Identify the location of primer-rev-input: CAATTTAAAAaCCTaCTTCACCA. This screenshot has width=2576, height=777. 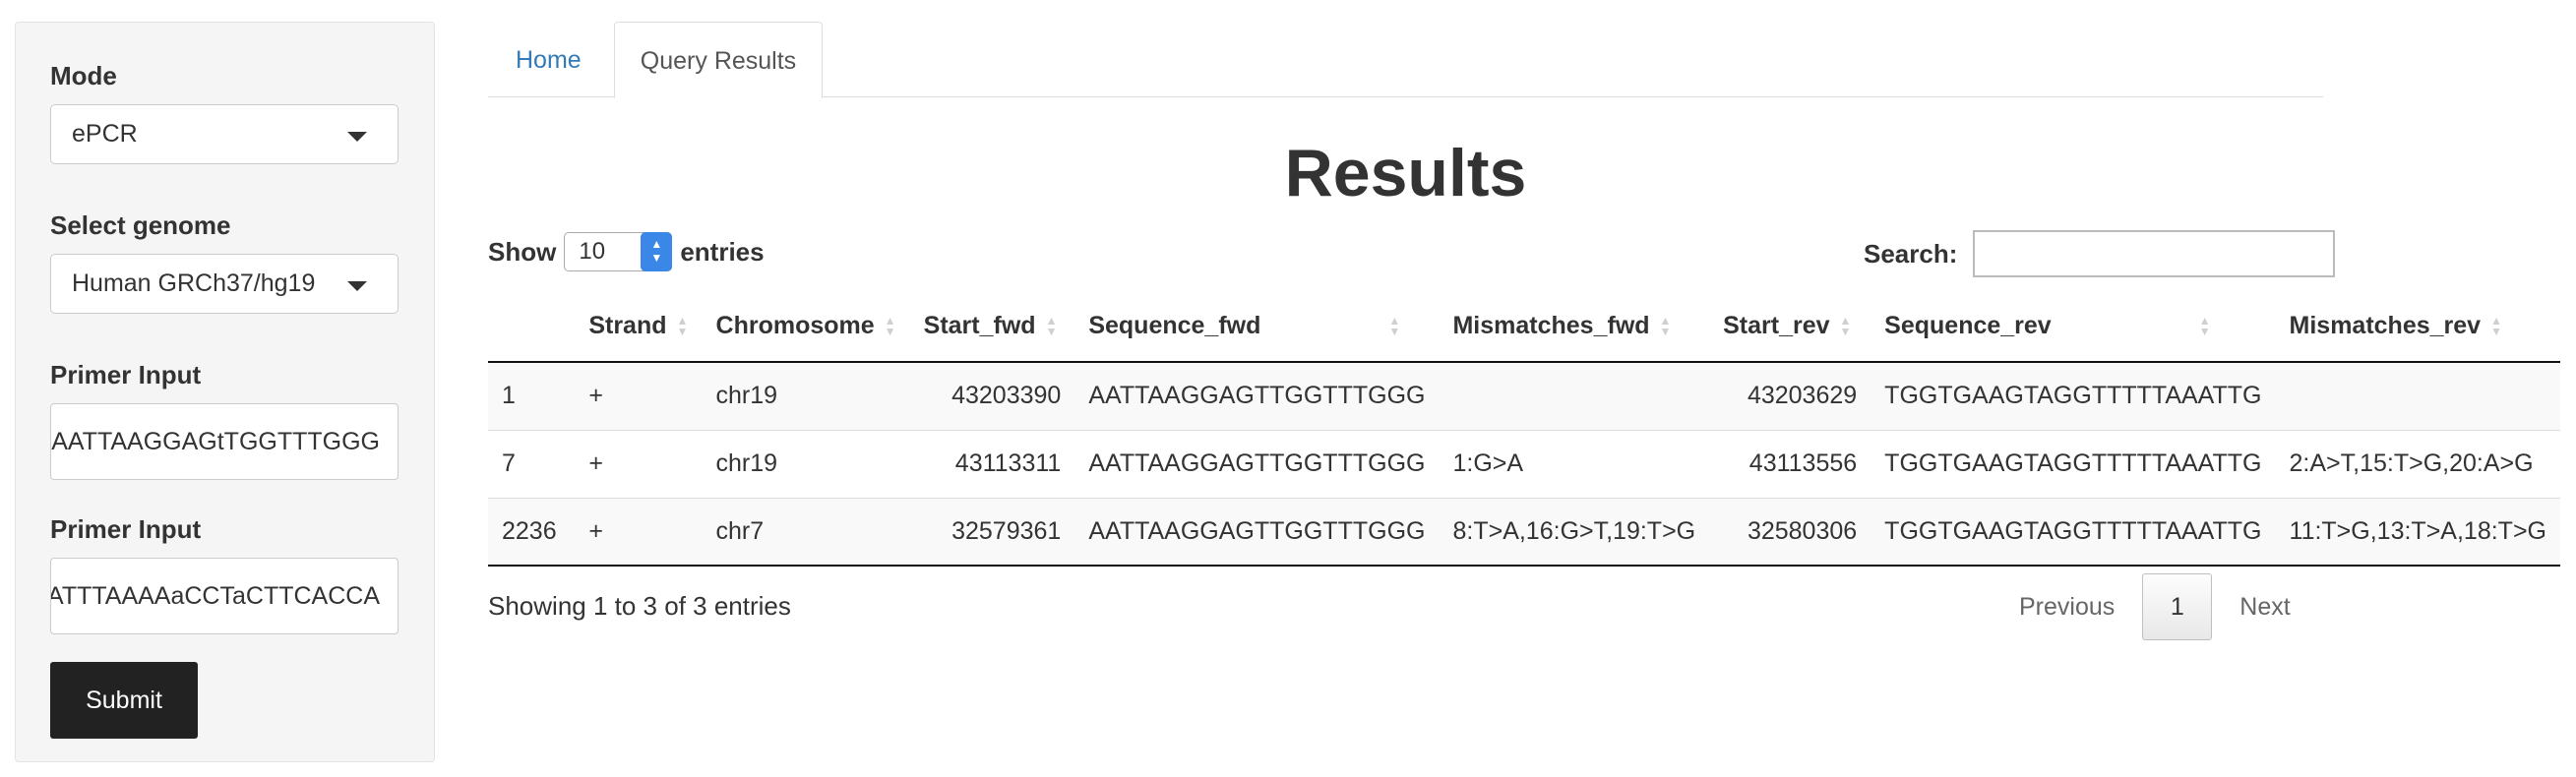
(224, 596).